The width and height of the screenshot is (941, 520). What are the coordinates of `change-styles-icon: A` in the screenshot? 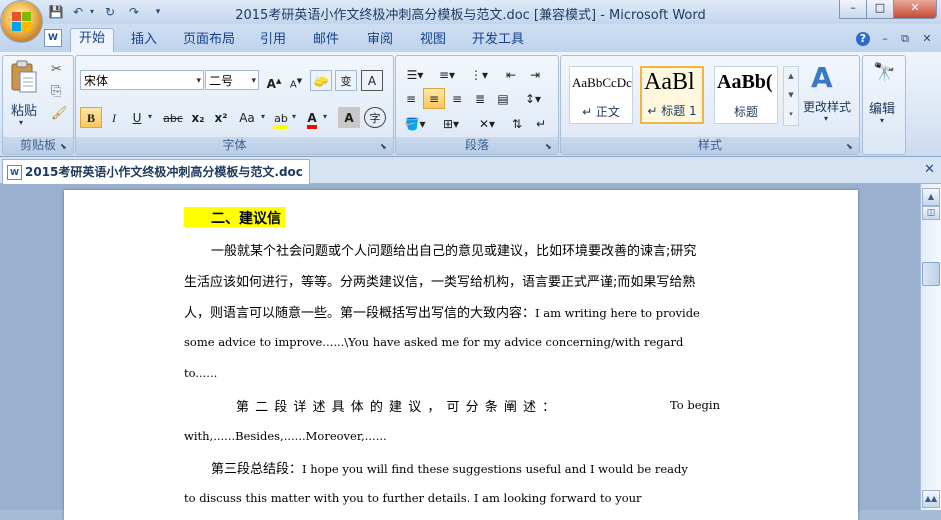 It's located at (827, 78).